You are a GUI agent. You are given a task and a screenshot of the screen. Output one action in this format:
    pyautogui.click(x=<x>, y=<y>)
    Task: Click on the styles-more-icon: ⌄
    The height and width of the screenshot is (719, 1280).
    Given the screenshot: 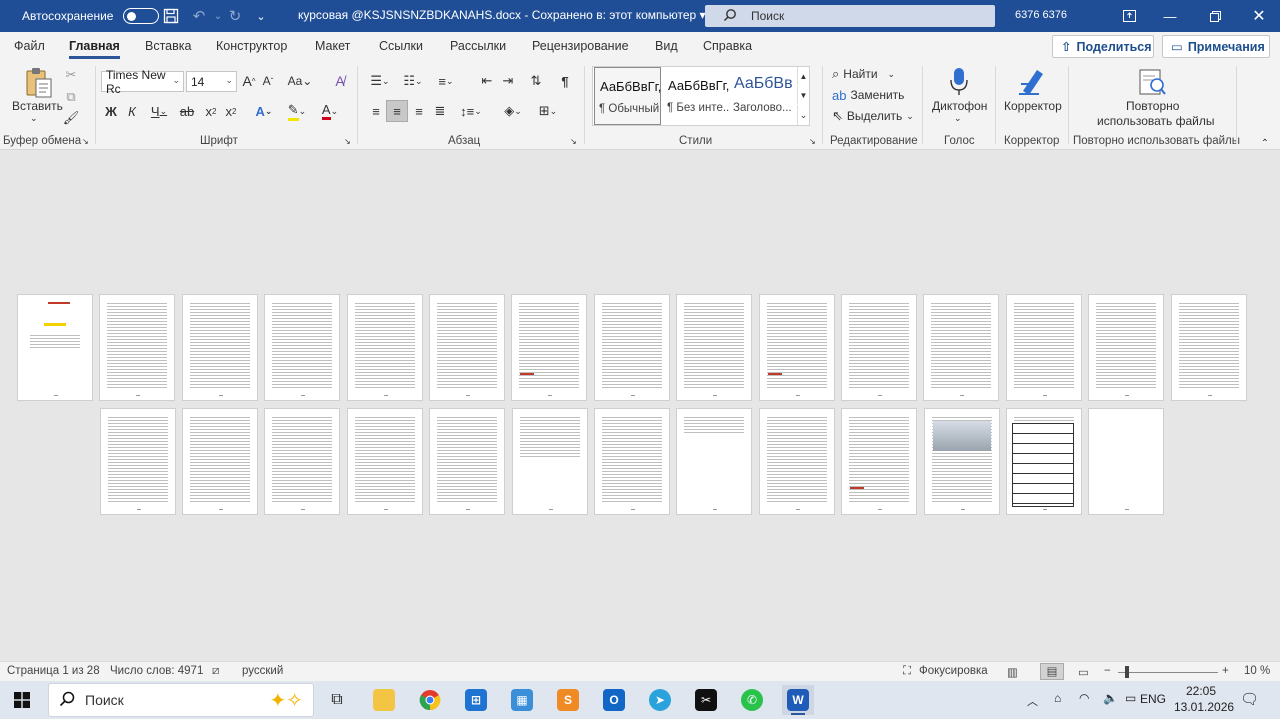 What is the action you would take?
    pyautogui.click(x=803, y=115)
    